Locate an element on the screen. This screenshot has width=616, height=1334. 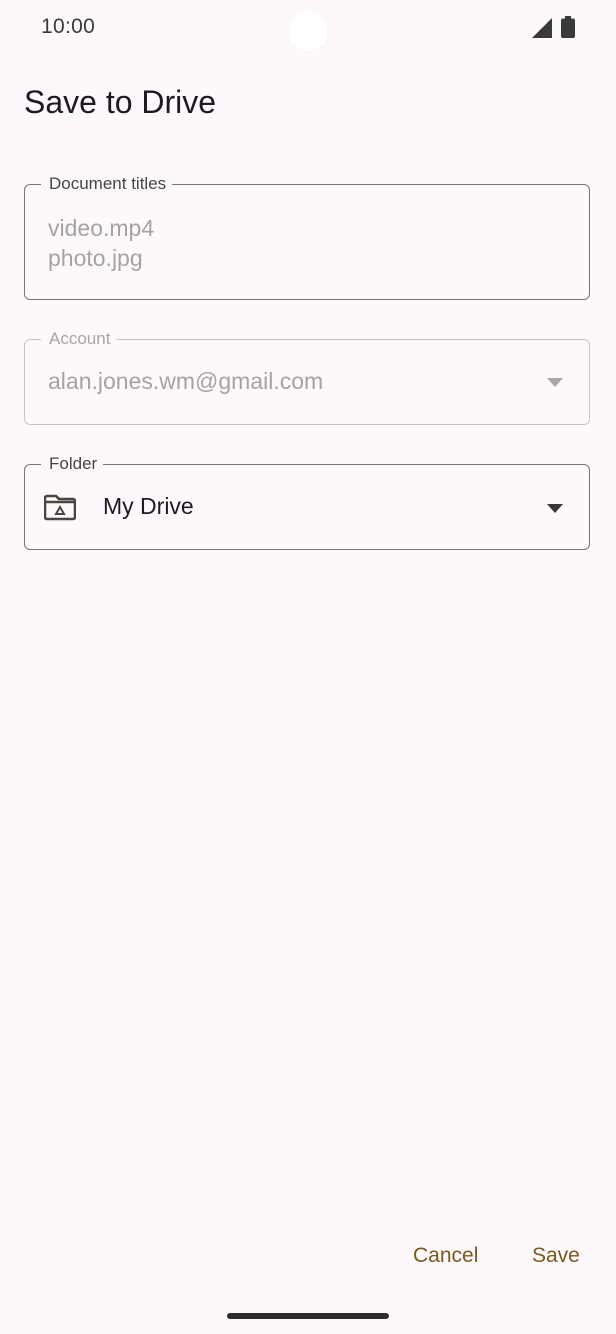
cancel-button: Cancel is located at coordinates (445, 1256).